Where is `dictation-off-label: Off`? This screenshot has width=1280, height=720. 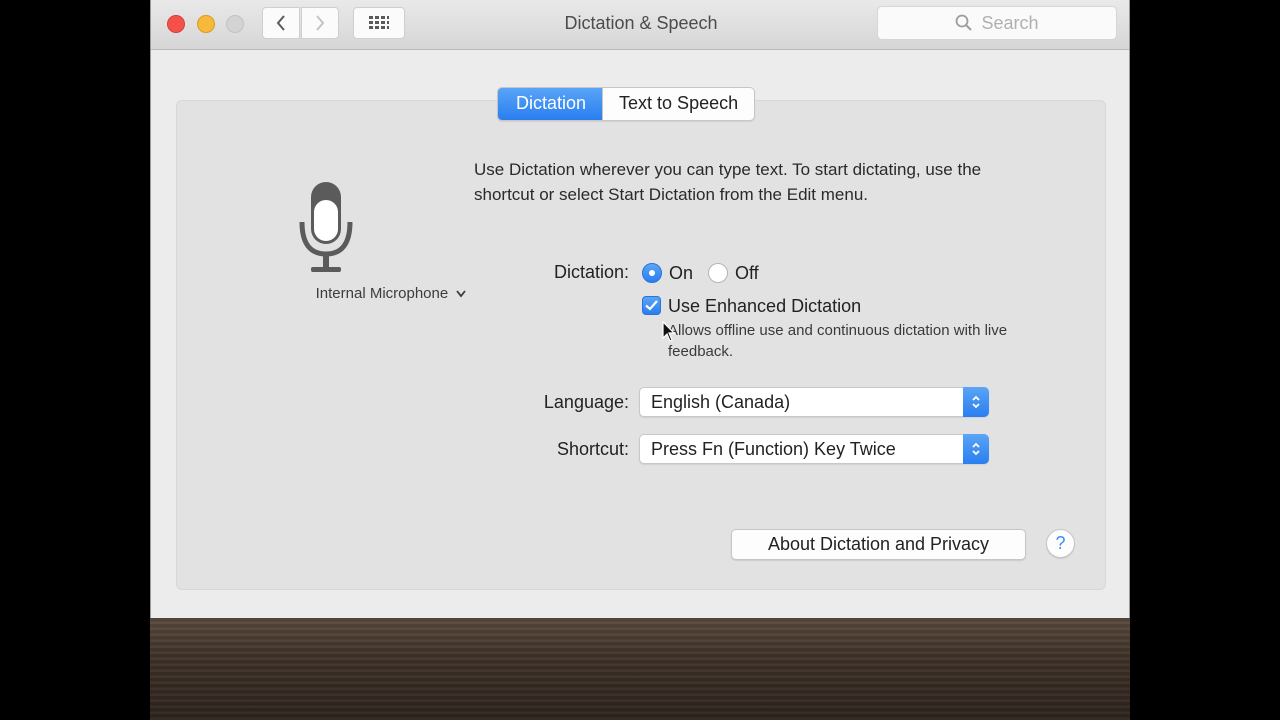
dictation-off-label: Off is located at coordinates (747, 273).